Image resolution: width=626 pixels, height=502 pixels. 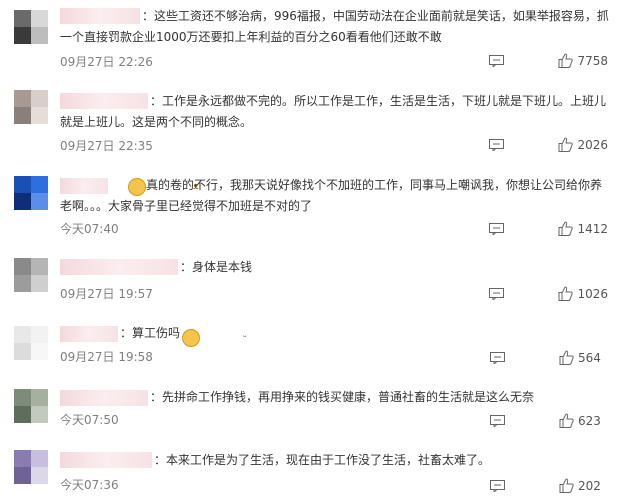 I want to click on like-count: 2026, so click(x=592, y=144).